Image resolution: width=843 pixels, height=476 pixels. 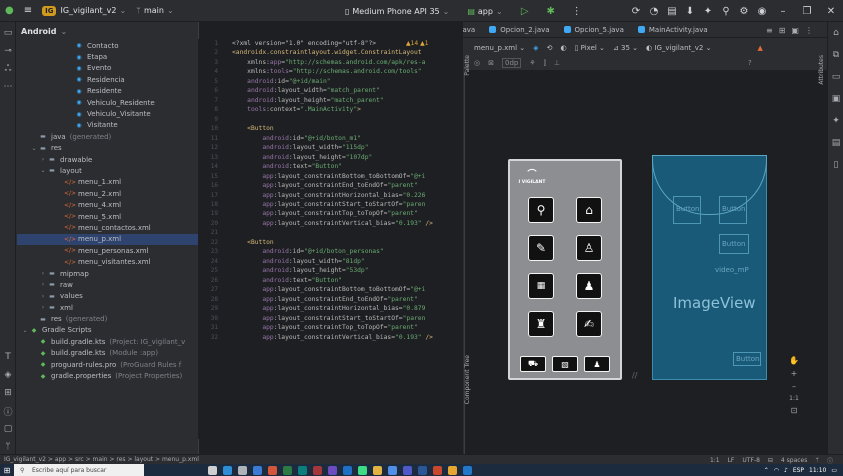 I want to click on mail-icon, so click(x=347, y=470).